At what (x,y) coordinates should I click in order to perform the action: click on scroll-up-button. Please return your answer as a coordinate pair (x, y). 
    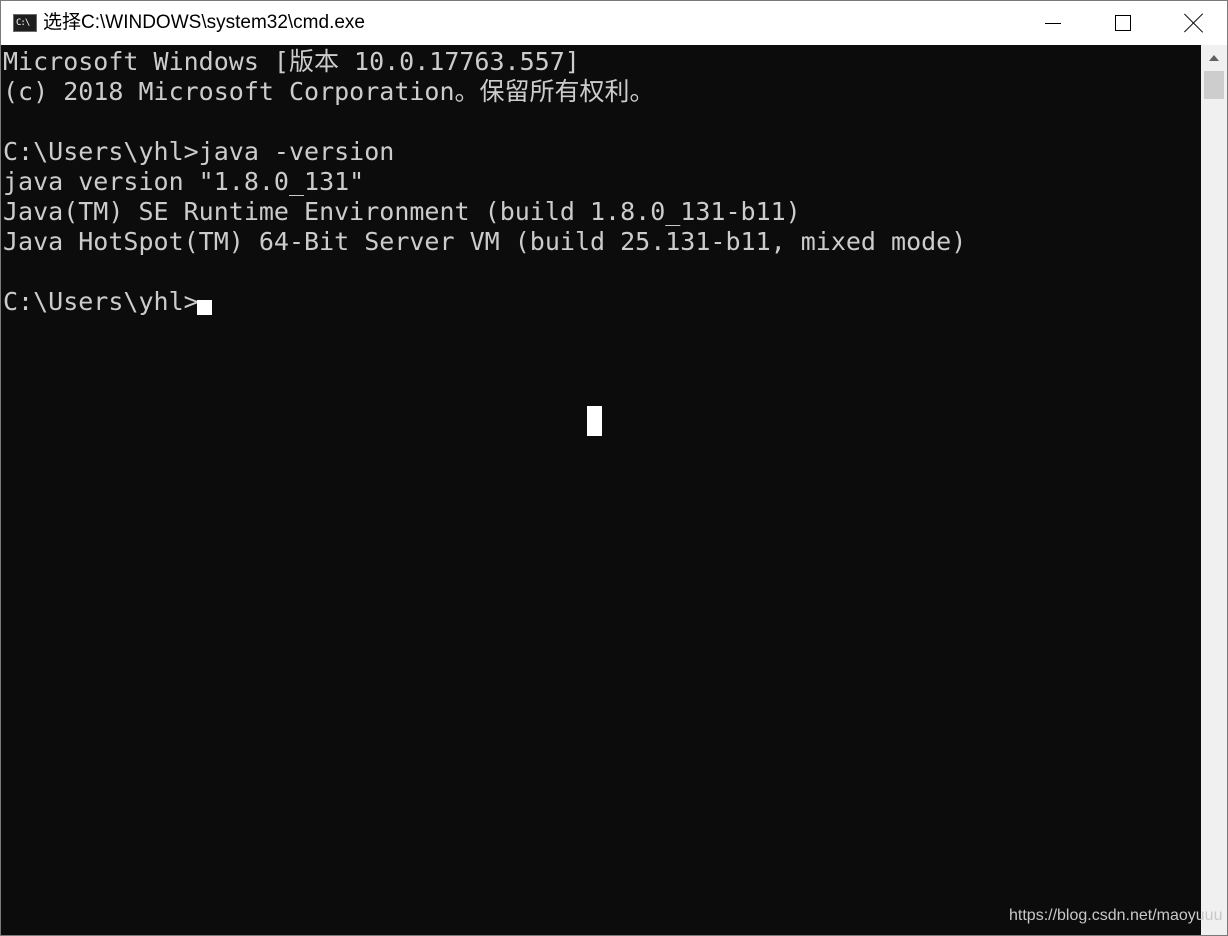
    Looking at the image, I should click on (1214, 58).